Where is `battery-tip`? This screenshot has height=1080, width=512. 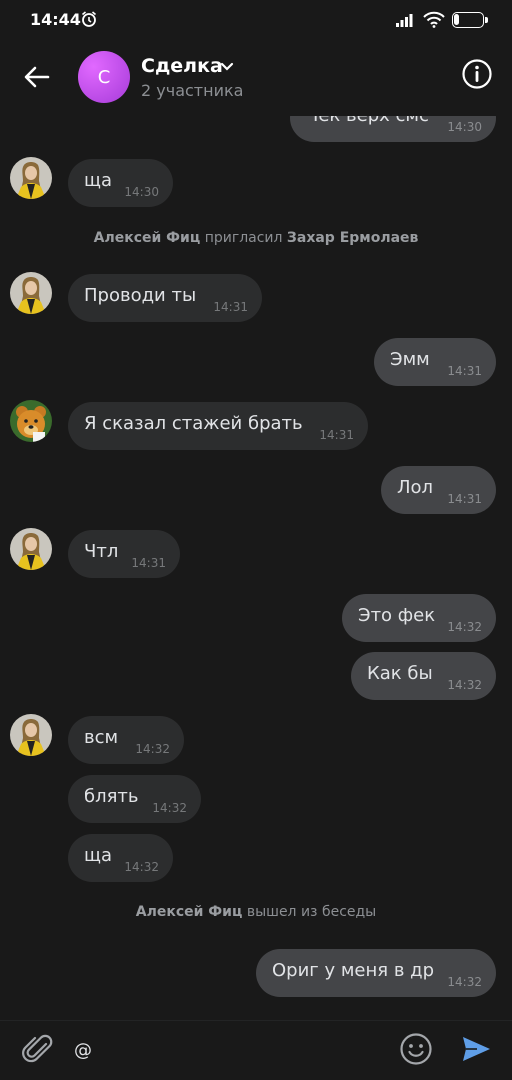
battery-tip is located at coordinates (486, 20).